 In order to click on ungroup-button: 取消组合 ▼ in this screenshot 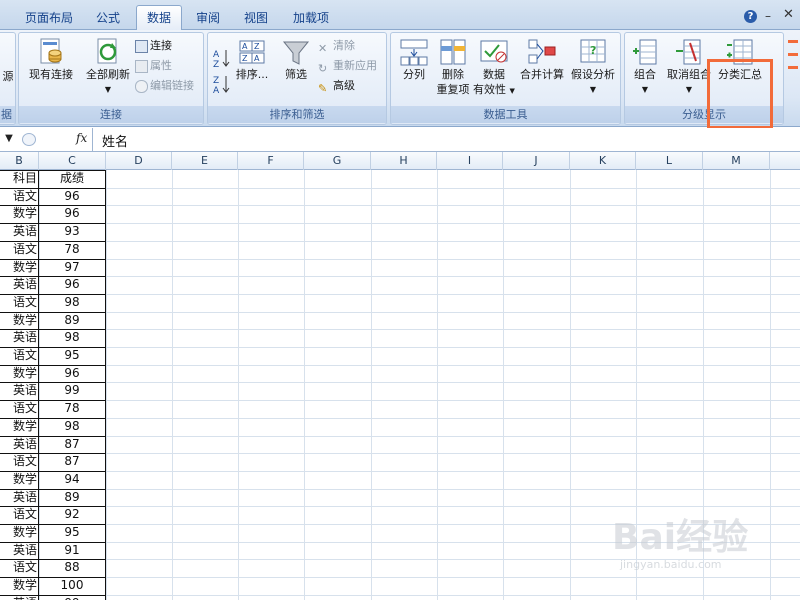, I will do `click(689, 67)`.